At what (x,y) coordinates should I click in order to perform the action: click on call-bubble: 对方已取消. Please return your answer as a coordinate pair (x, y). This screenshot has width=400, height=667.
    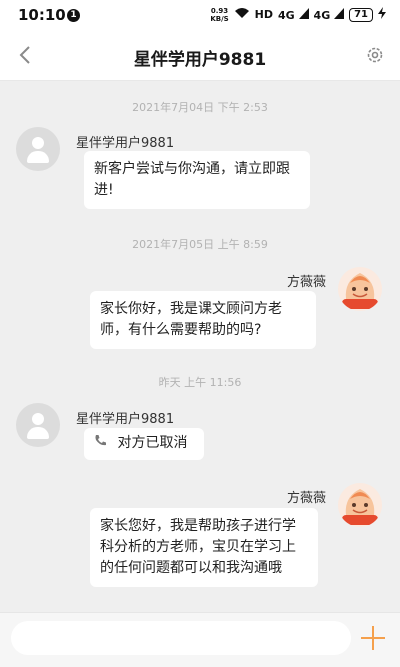
    Looking at the image, I should click on (144, 444).